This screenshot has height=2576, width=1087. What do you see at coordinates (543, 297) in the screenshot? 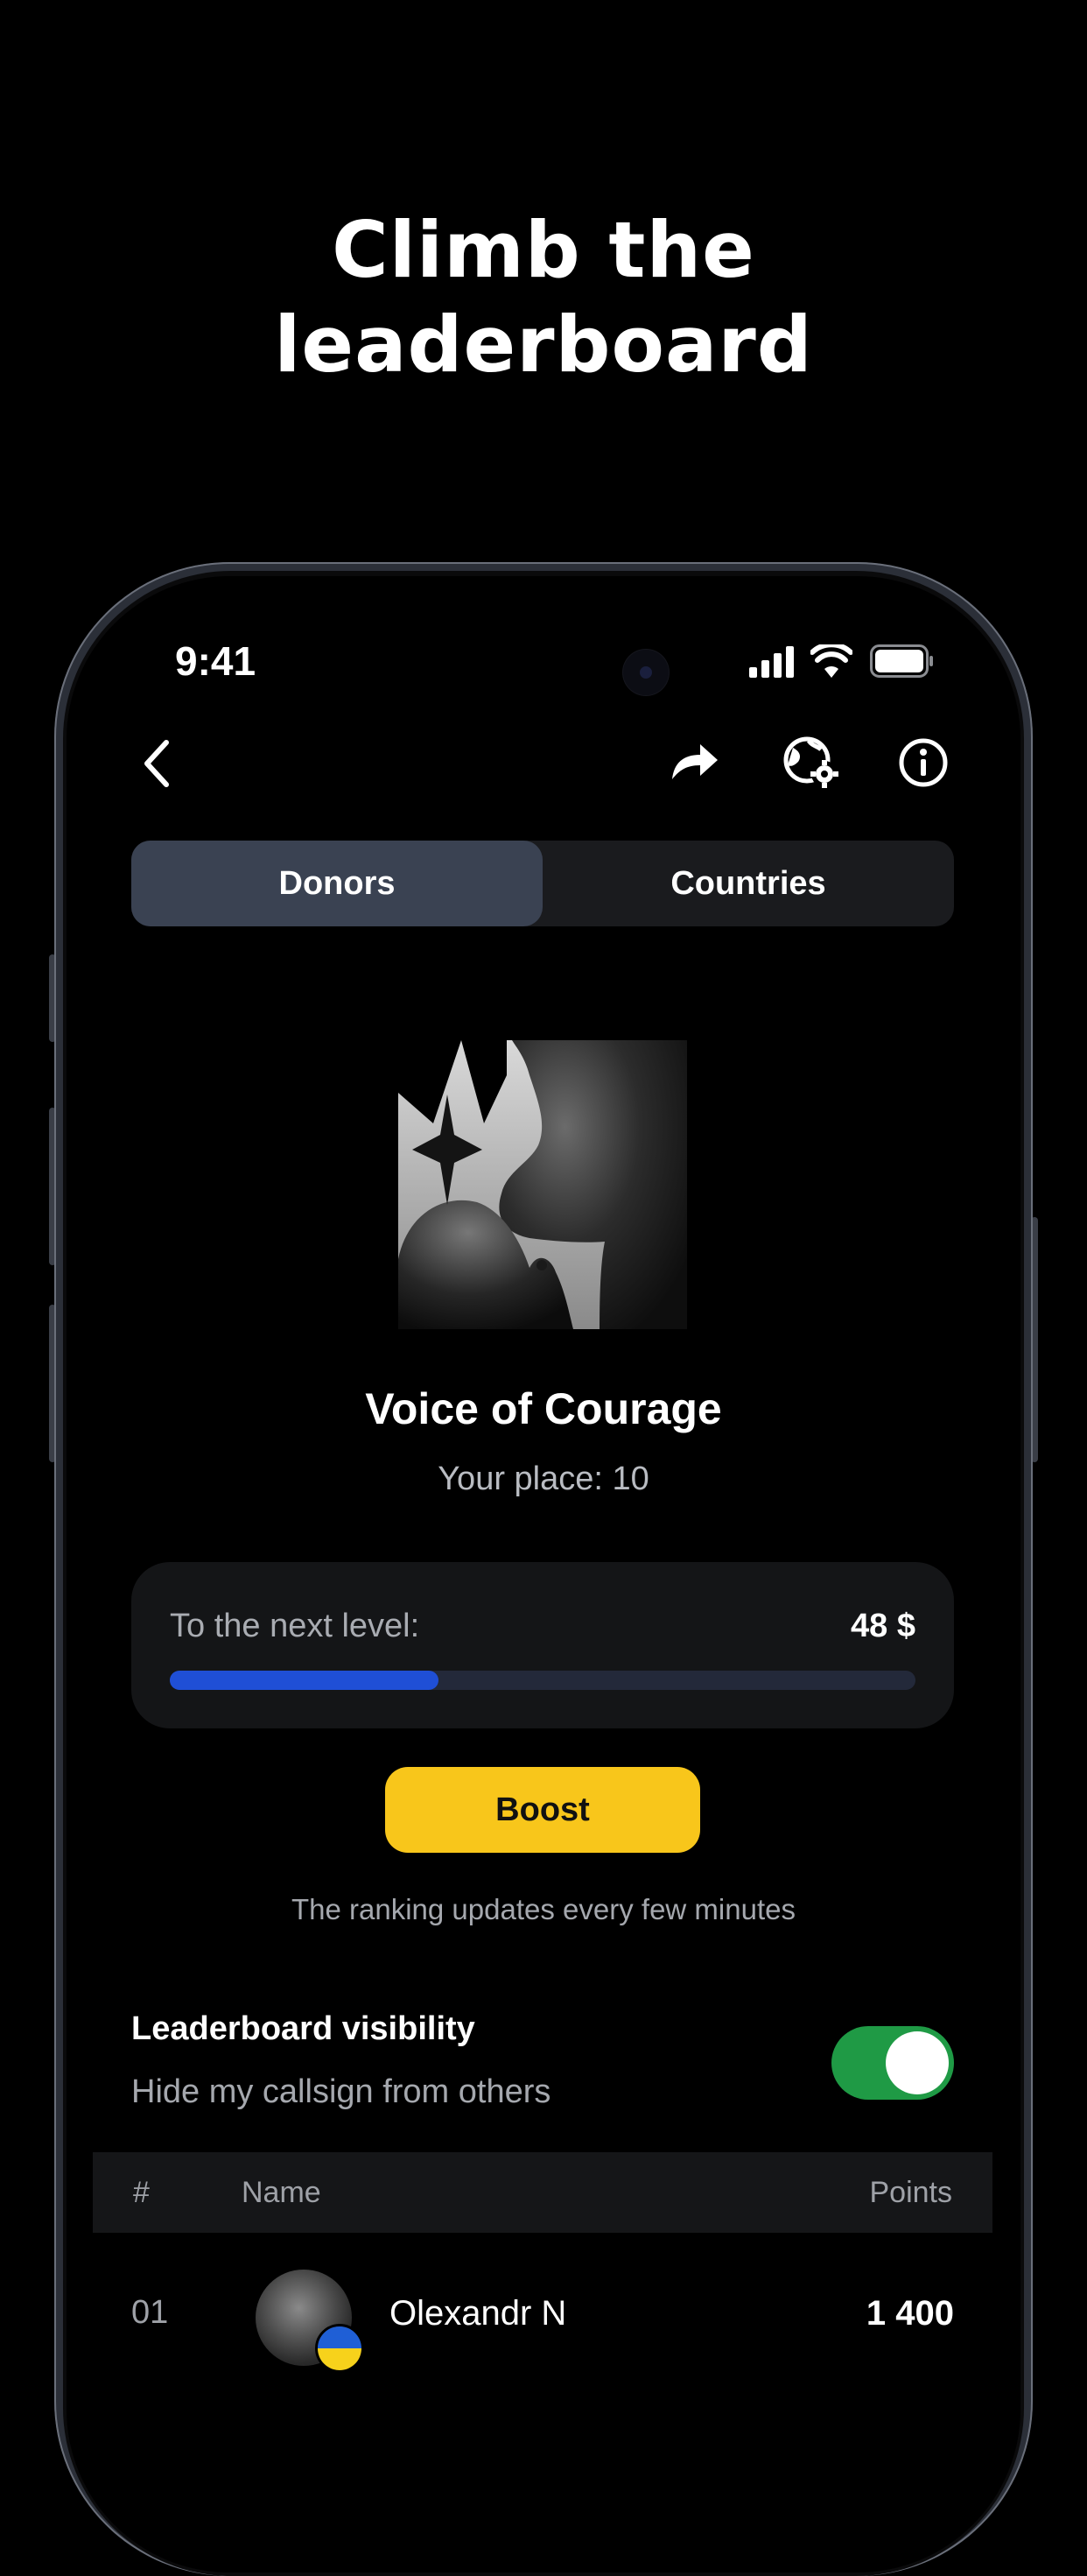
I see `promo-headline: Climb the leaderboard` at bounding box center [543, 297].